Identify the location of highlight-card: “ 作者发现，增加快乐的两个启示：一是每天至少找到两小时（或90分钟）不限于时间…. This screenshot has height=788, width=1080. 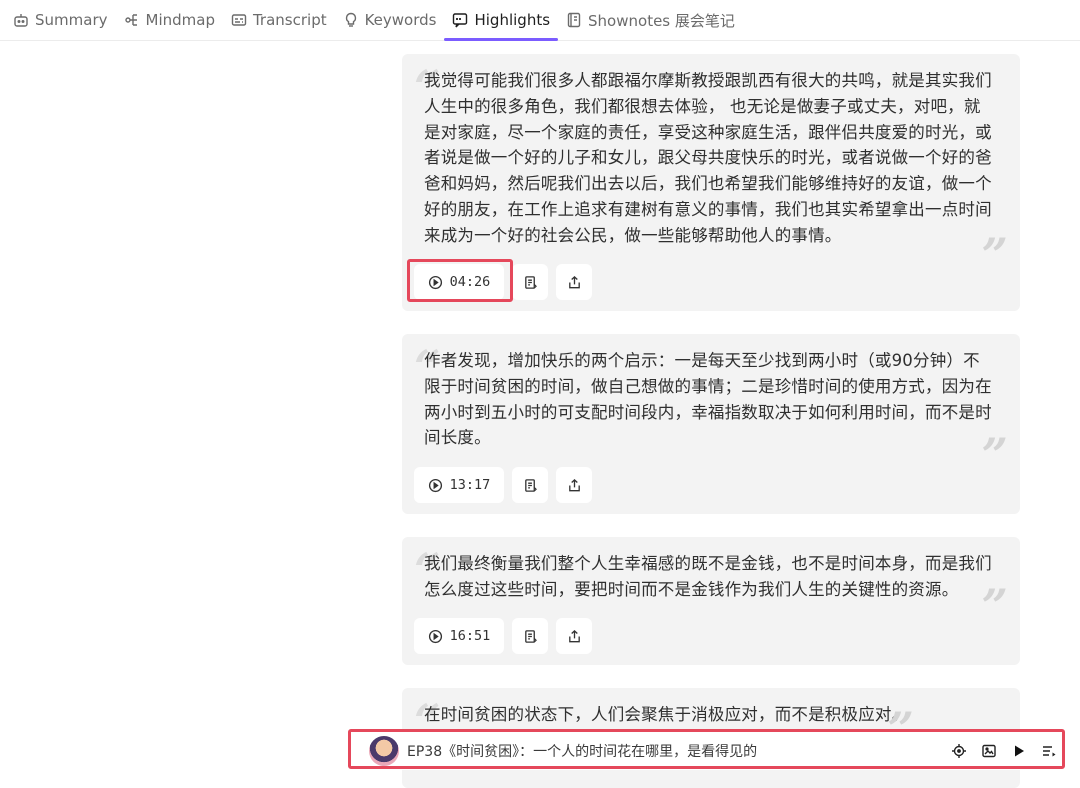
(711, 424).